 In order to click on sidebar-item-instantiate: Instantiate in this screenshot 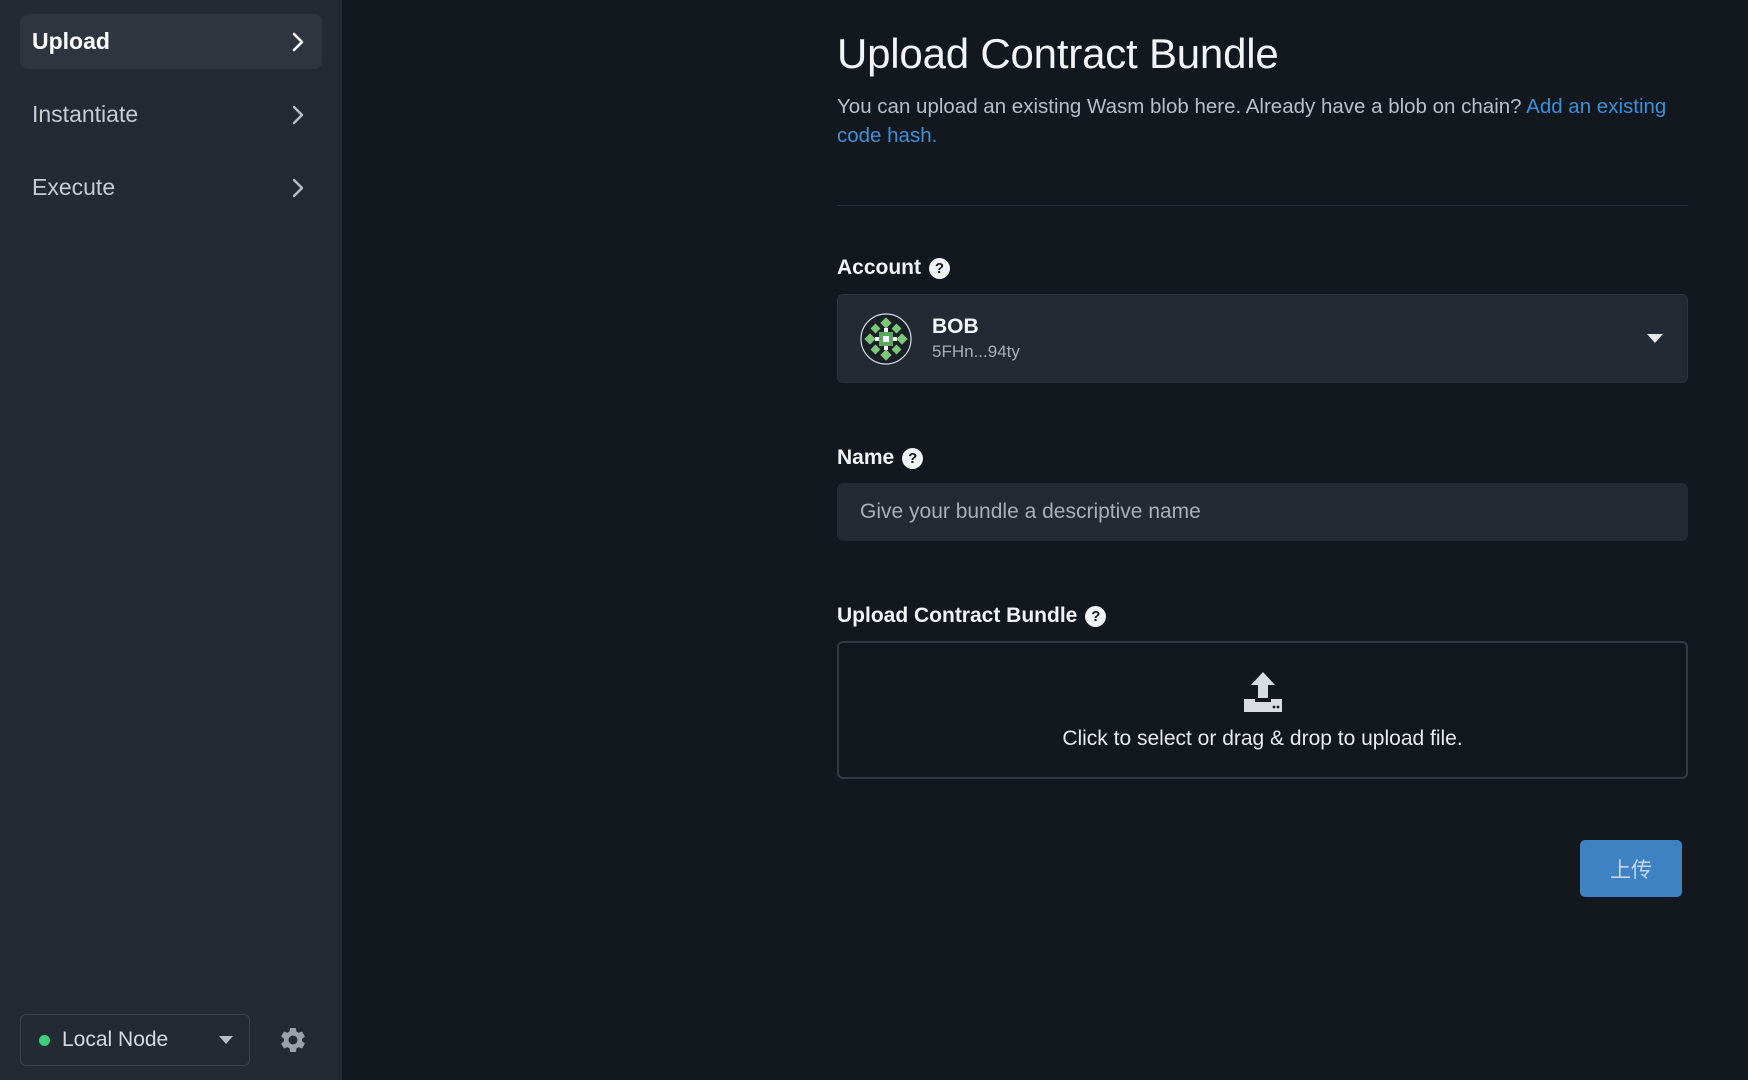, I will do `click(171, 114)`.